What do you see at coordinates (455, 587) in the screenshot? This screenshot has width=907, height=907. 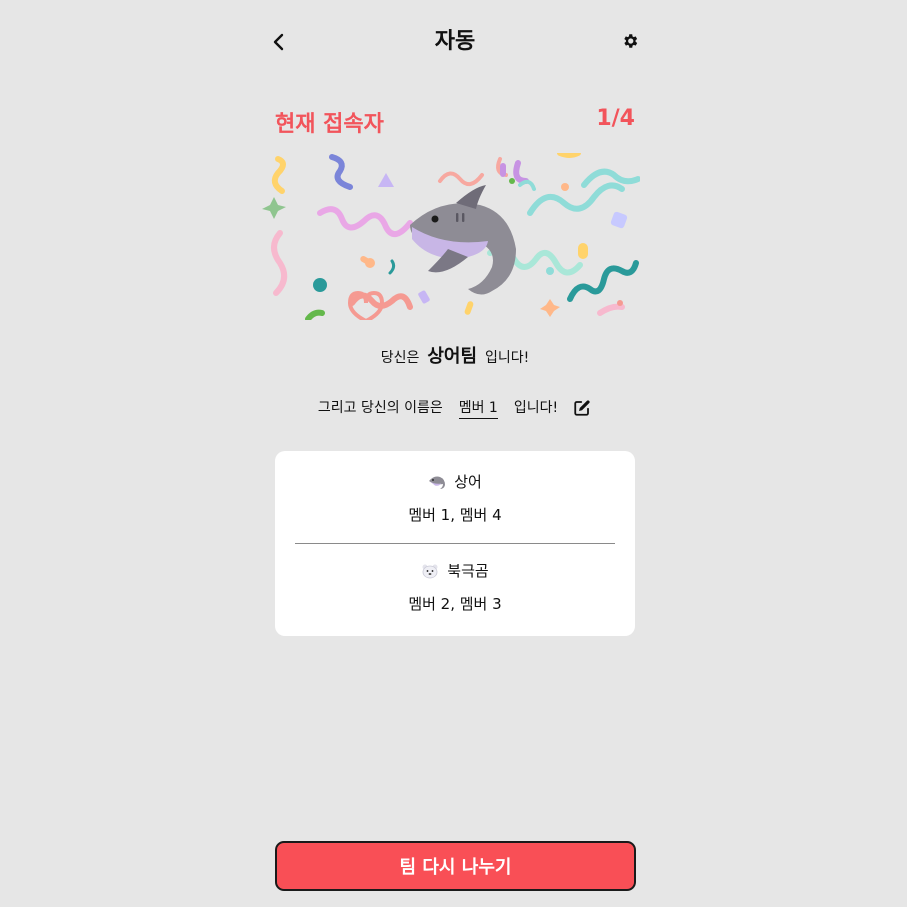 I see `team-item-polar-bear: 북극곰 멤버 2, 멤버 3` at bounding box center [455, 587].